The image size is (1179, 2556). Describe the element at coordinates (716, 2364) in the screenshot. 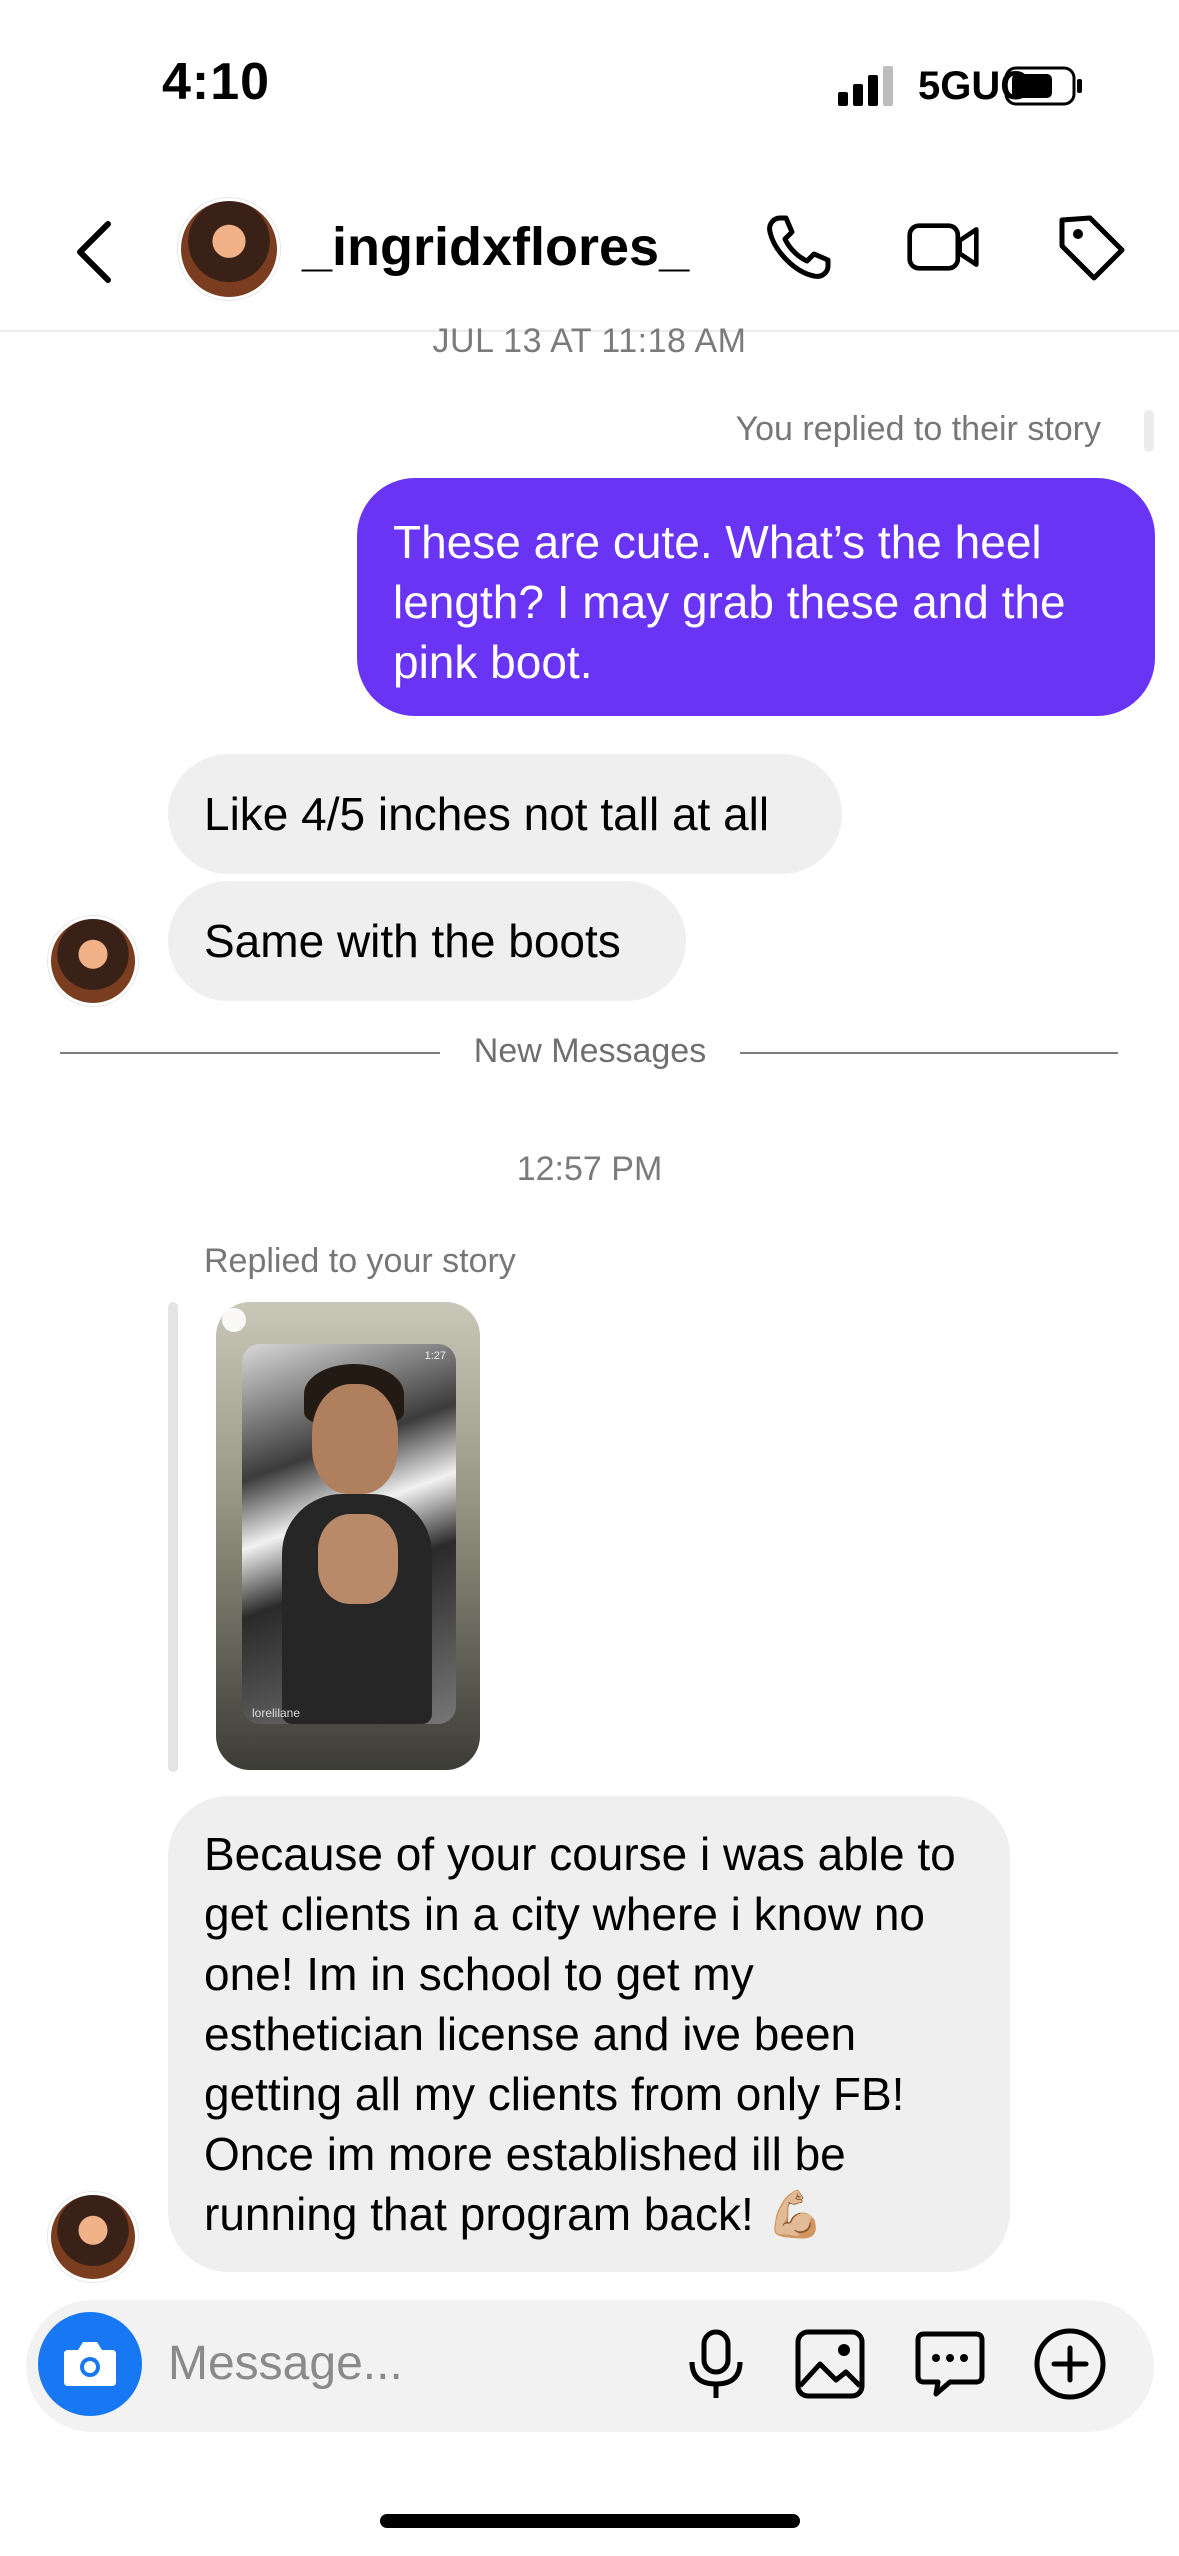

I see `microphone-icon` at that location.